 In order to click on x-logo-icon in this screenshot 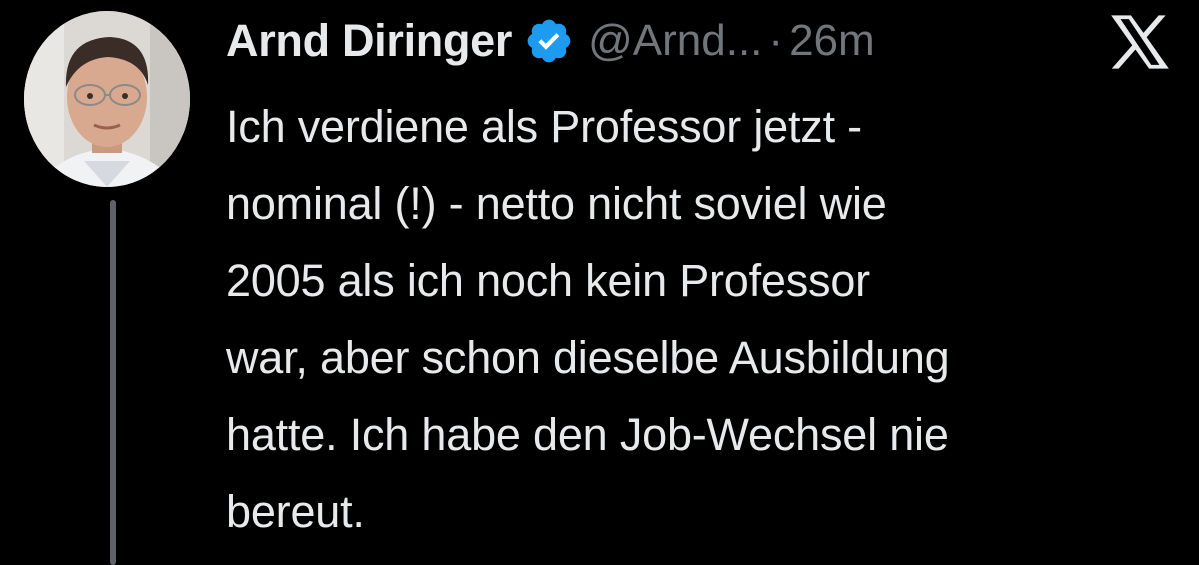, I will do `click(1140, 42)`.